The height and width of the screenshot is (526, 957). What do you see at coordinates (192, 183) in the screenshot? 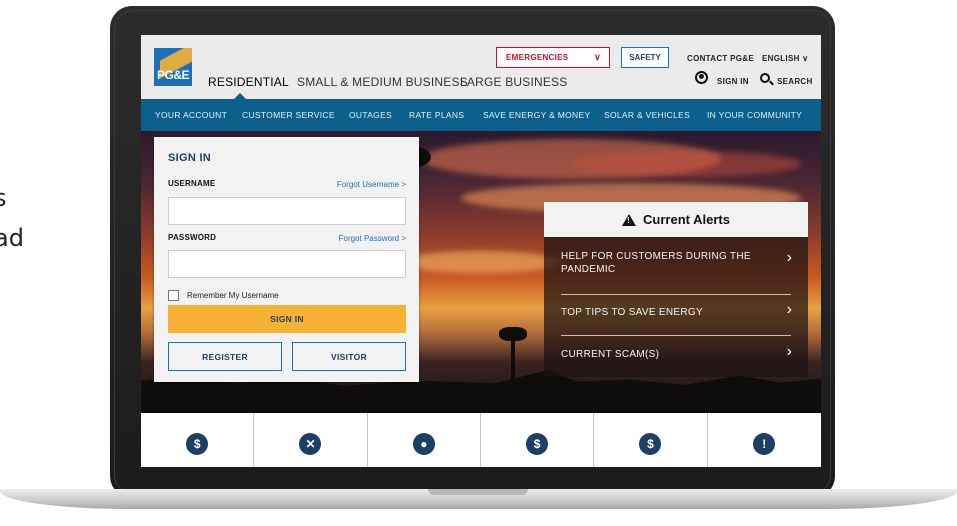
I see `username-label: USERNAME` at bounding box center [192, 183].